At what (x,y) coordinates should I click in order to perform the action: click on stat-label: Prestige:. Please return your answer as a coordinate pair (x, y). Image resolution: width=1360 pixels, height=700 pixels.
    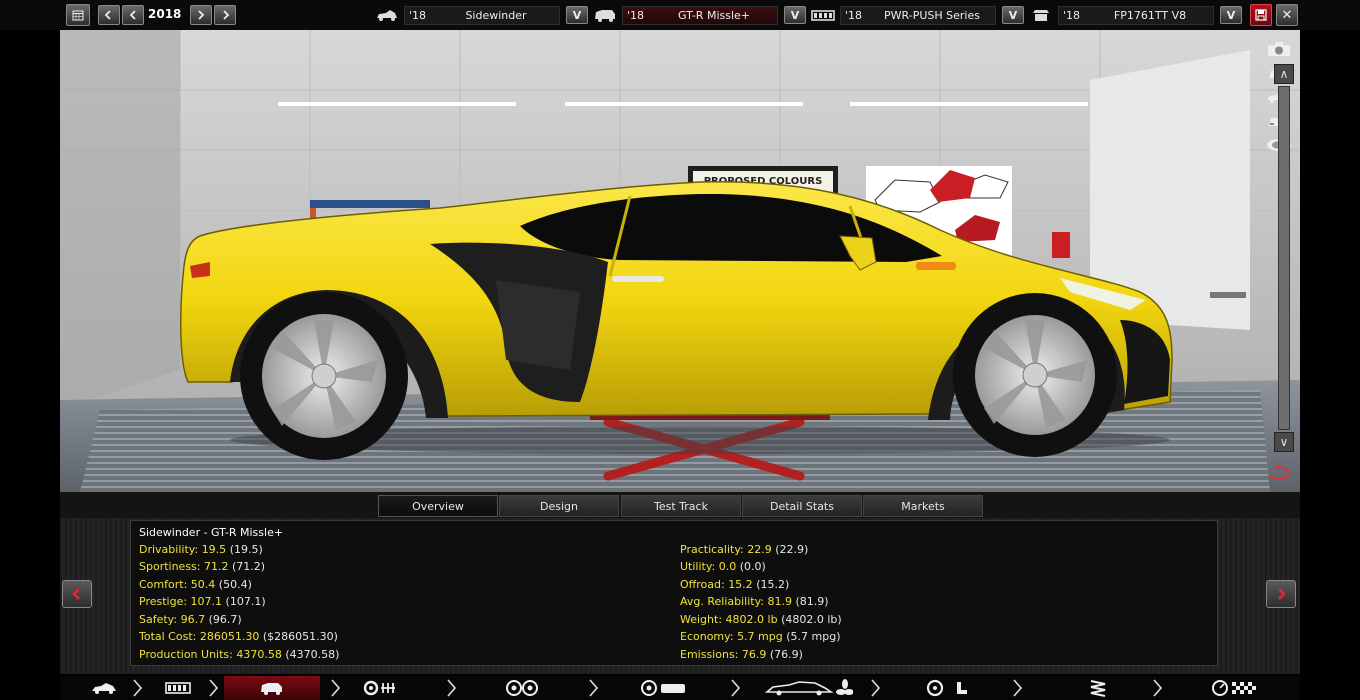
    Looking at the image, I should click on (163, 601).